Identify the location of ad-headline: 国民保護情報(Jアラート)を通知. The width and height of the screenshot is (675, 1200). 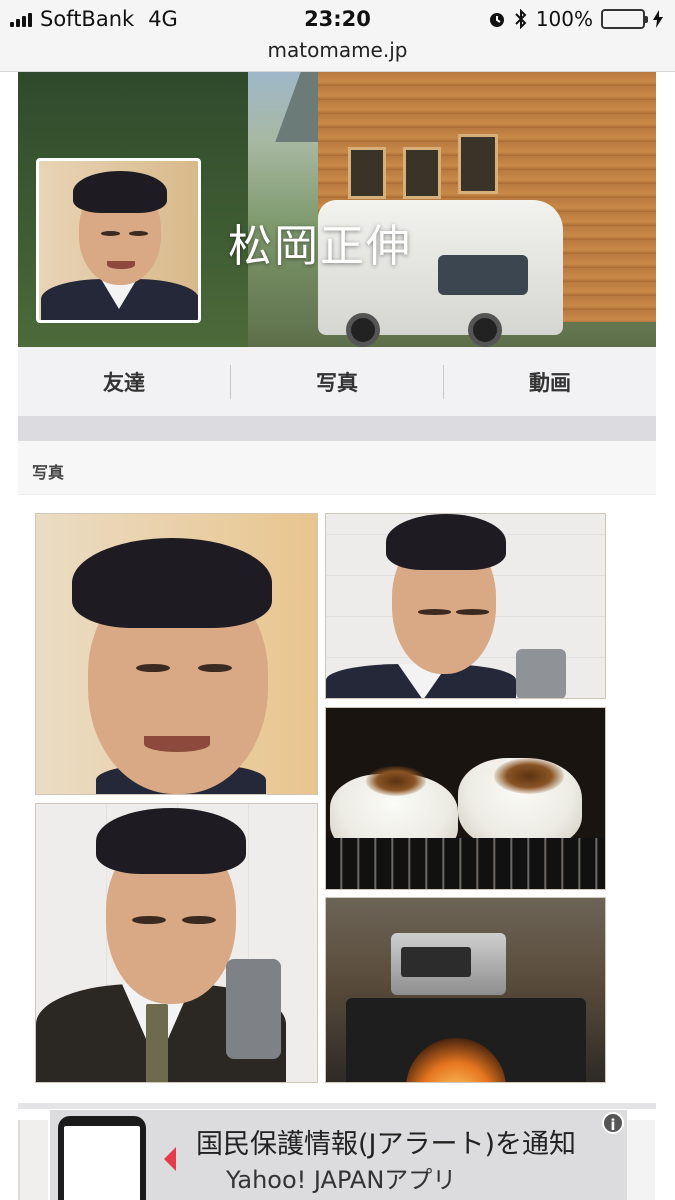
(386, 1144).